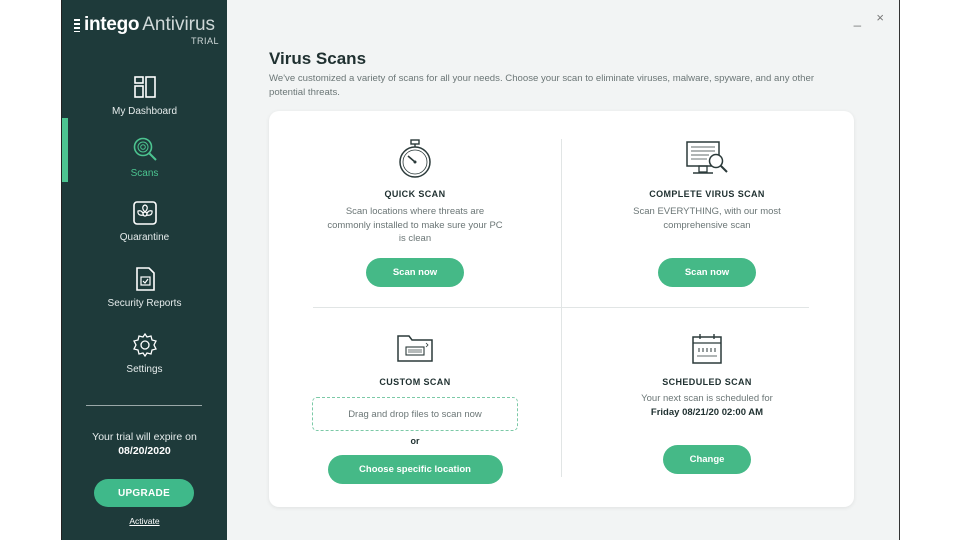 This screenshot has height=540, width=960. Describe the element at coordinates (145, 279) in the screenshot. I see `report-icon` at that location.